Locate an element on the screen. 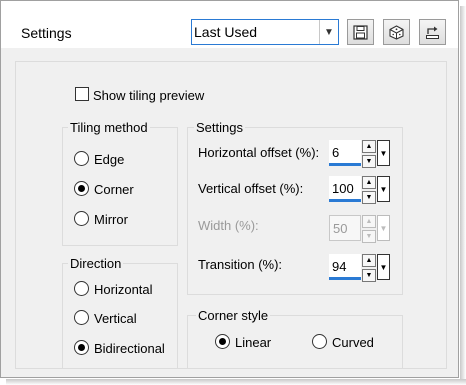 The image size is (466, 385). transition-label: Transition (%): is located at coordinates (240, 264).